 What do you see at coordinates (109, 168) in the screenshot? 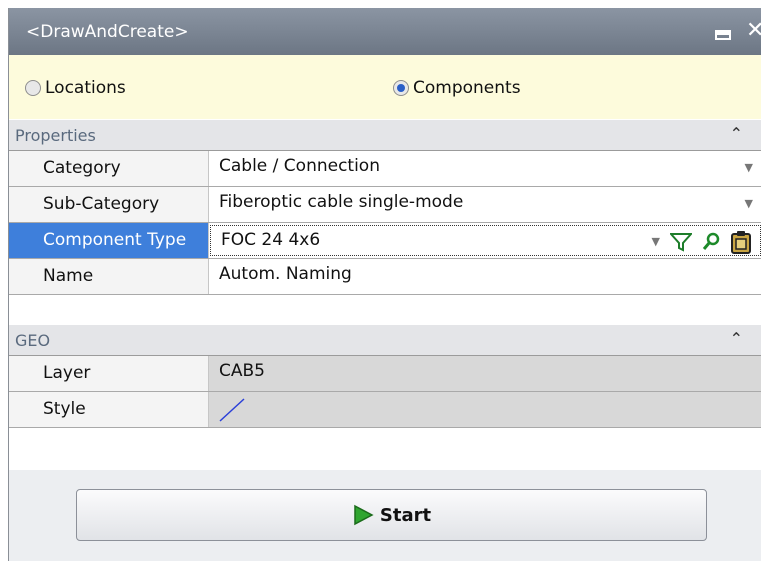
I see `property-label: Category` at bounding box center [109, 168].